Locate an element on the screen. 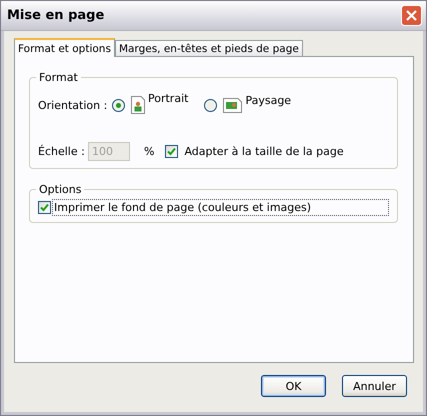 The width and height of the screenshot is (427, 416). portrait-page-icon is located at coordinates (138, 105).